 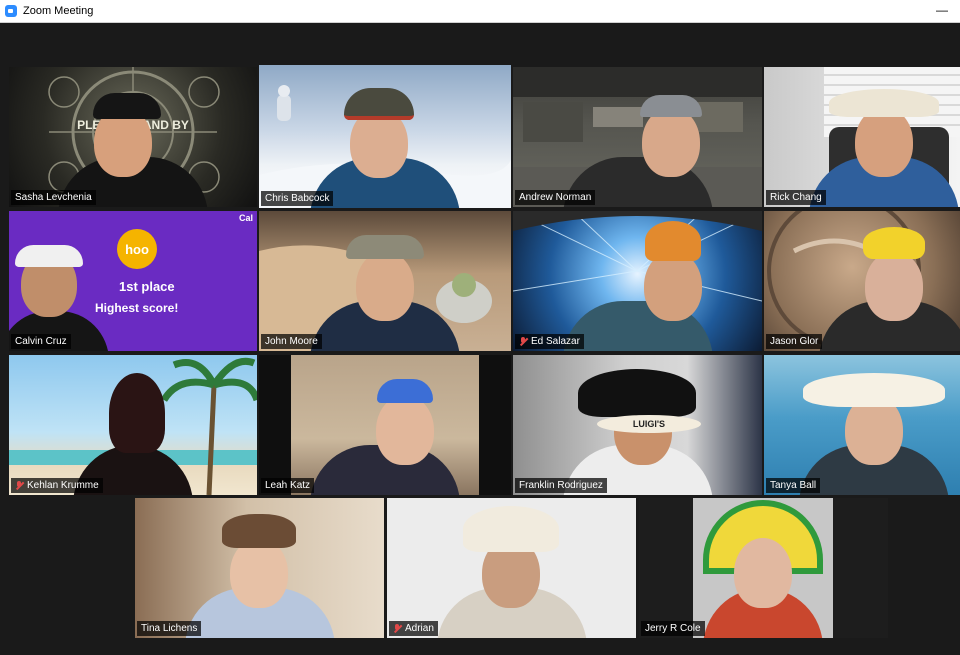 What do you see at coordinates (11, 11) in the screenshot?
I see `zoom-app-icon` at bounding box center [11, 11].